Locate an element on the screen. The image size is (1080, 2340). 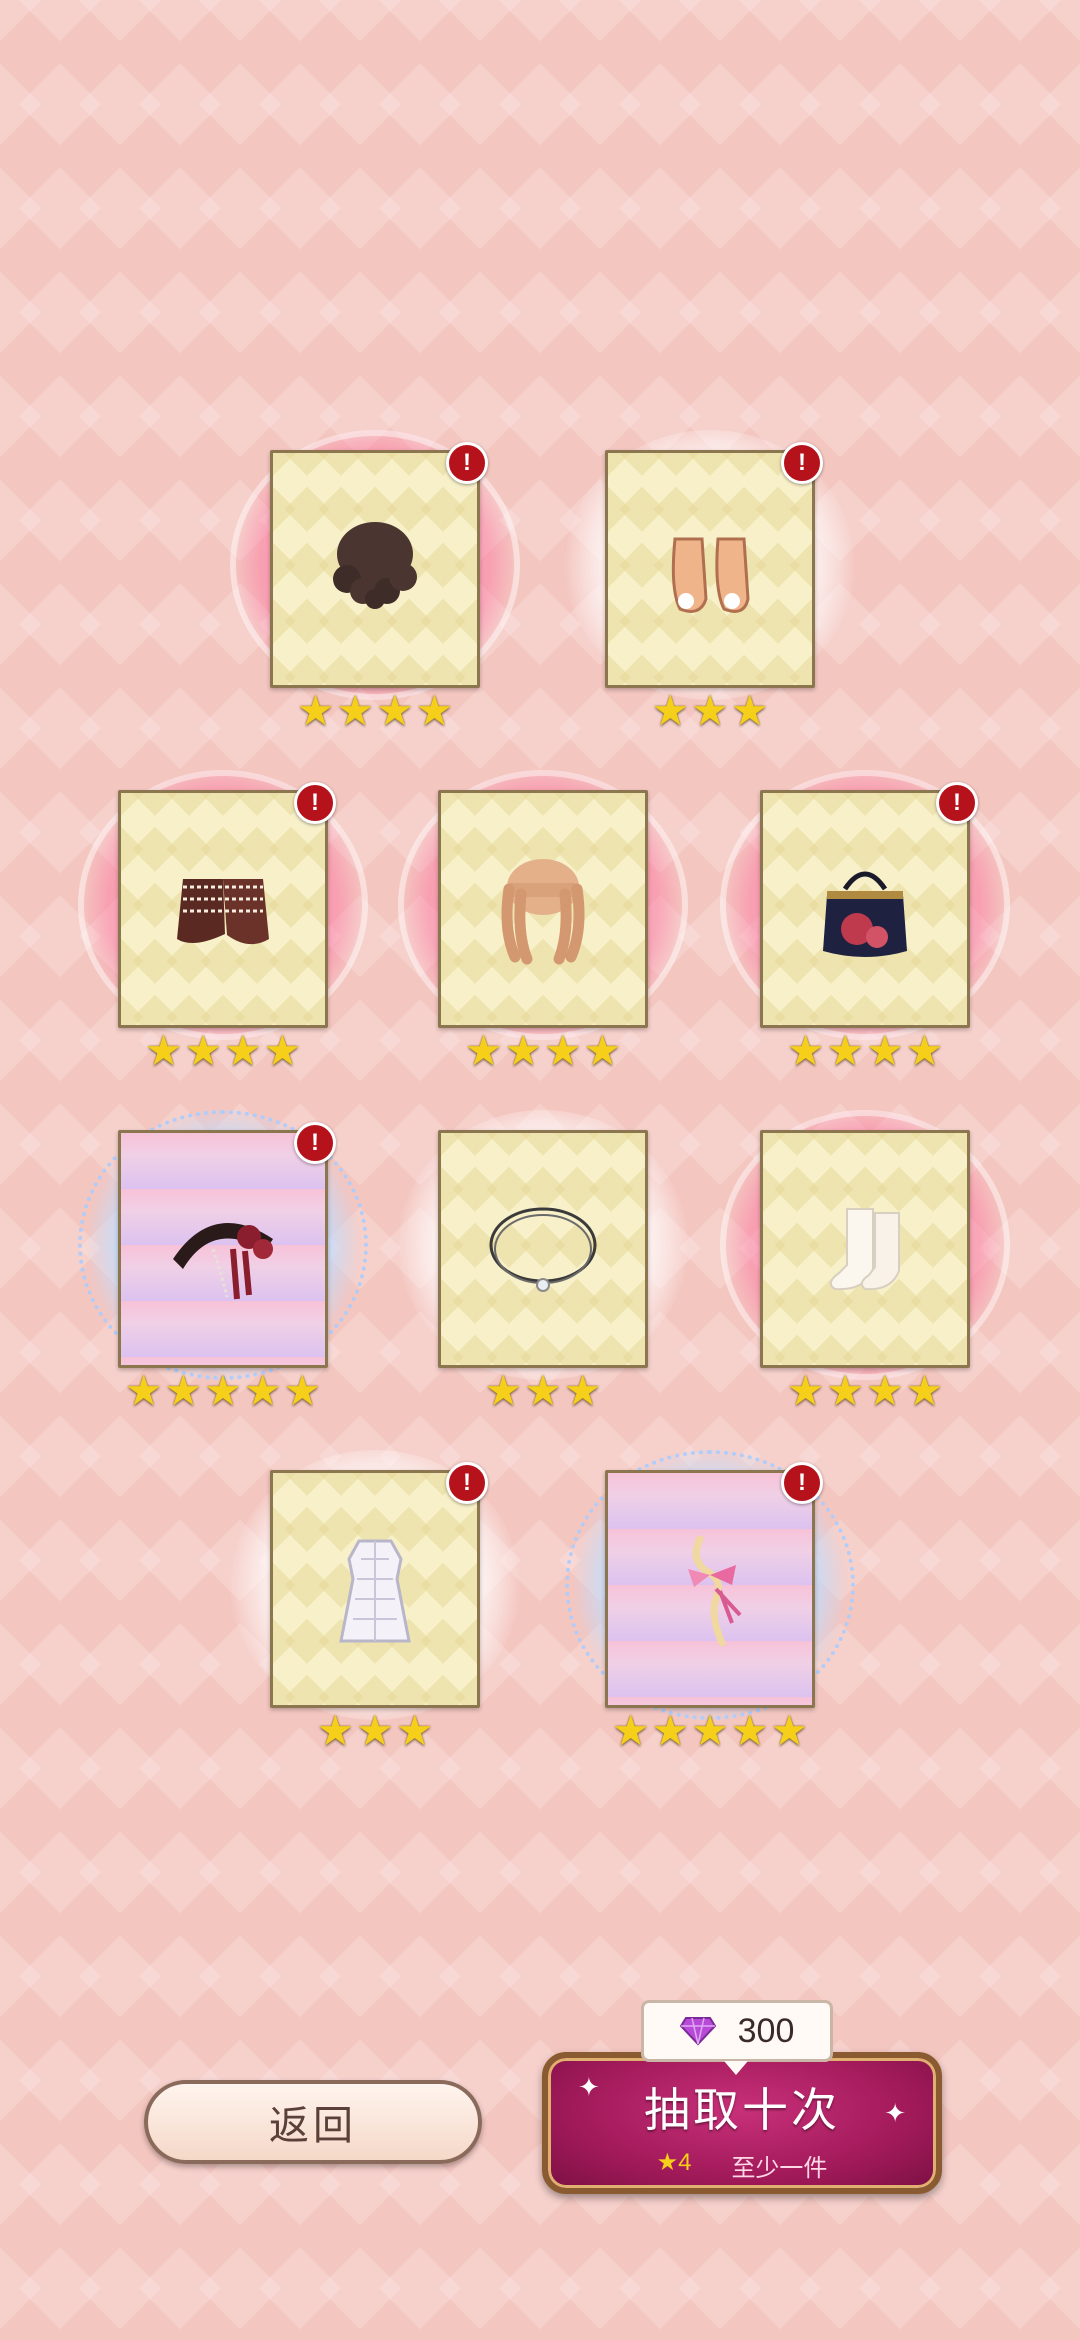
cost-tag: 300 is located at coordinates (737, 2037).